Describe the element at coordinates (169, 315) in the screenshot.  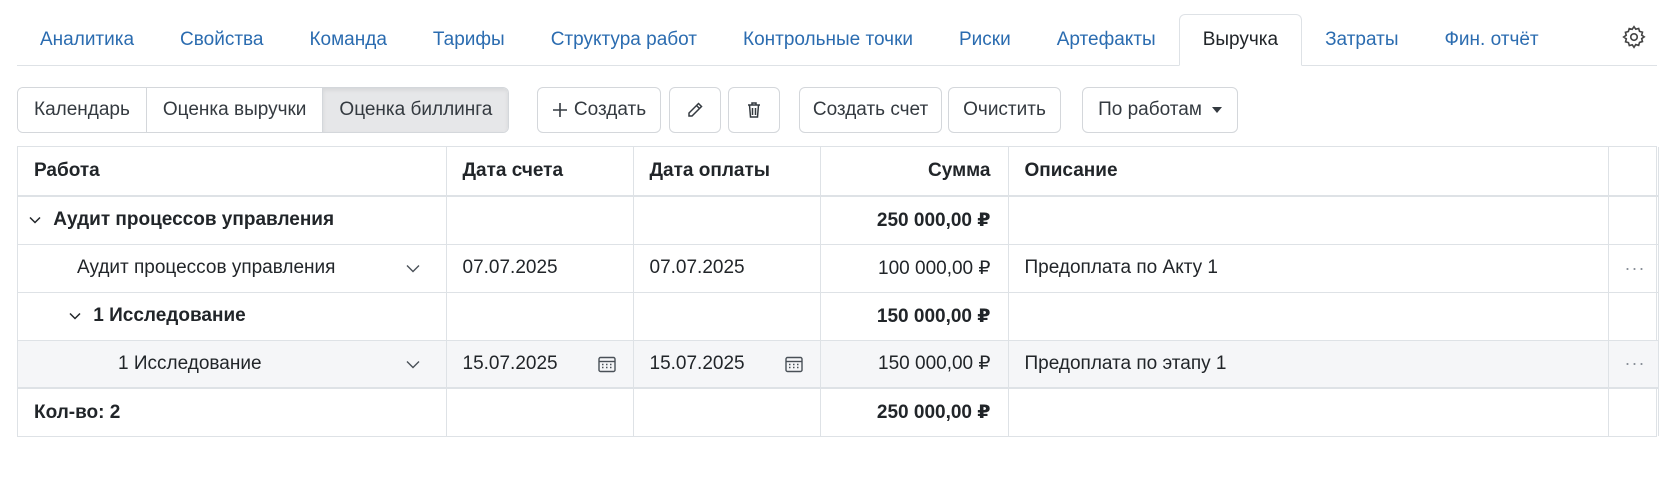
I see `group-work-label: 1 Исследование` at that location.